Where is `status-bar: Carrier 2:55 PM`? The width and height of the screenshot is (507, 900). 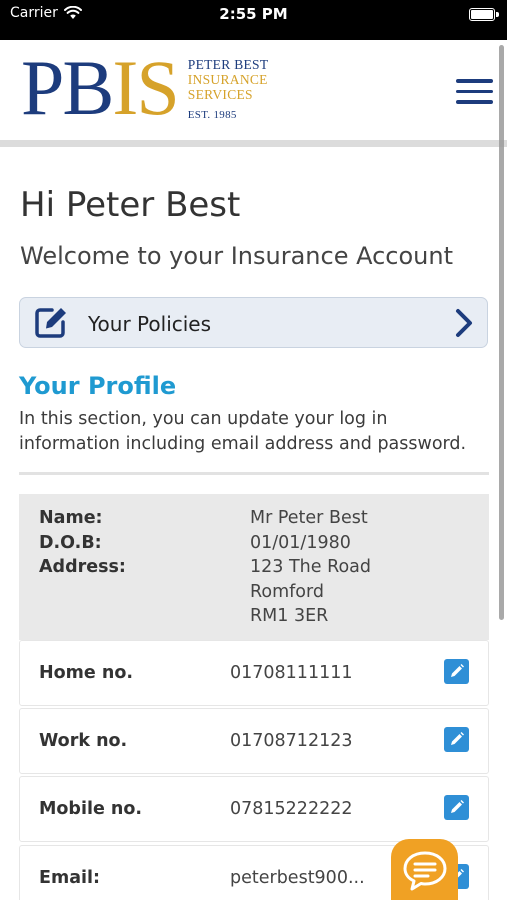 status-bar: Carrier 2:55 PM is located at coordinates (253, 20).